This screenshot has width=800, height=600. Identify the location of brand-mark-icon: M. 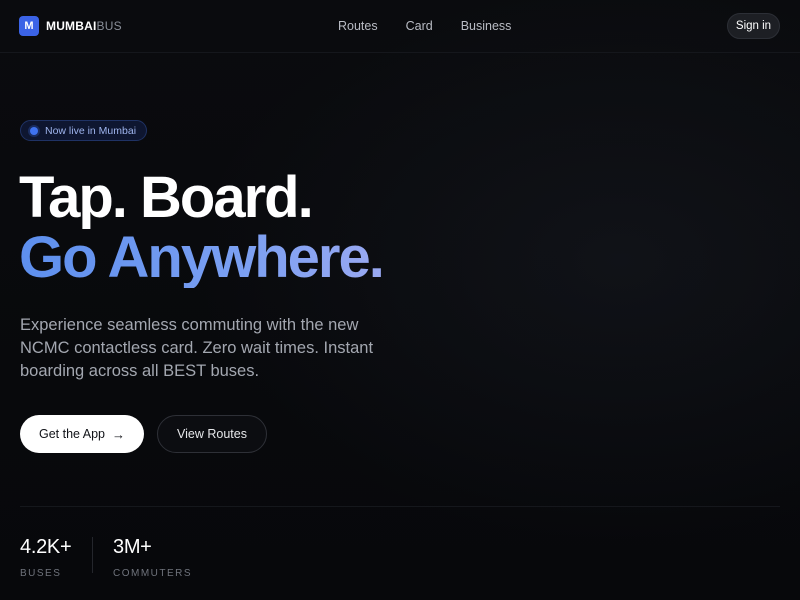
(29, 26).